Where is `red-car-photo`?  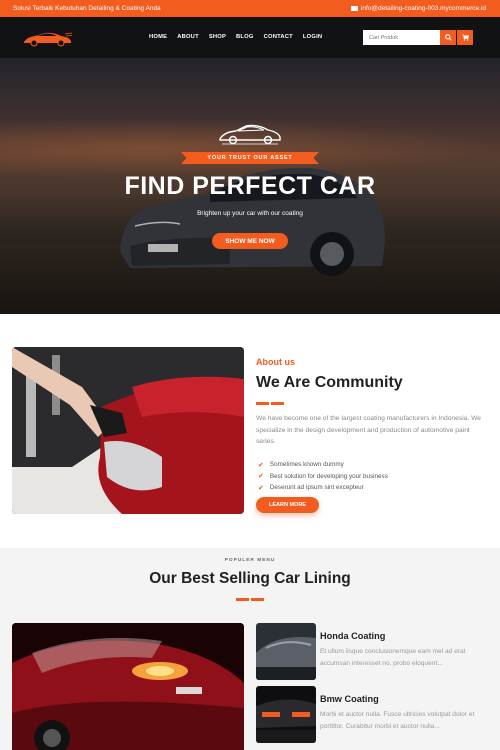
red-car-photo is located at coordinates (128, 686).